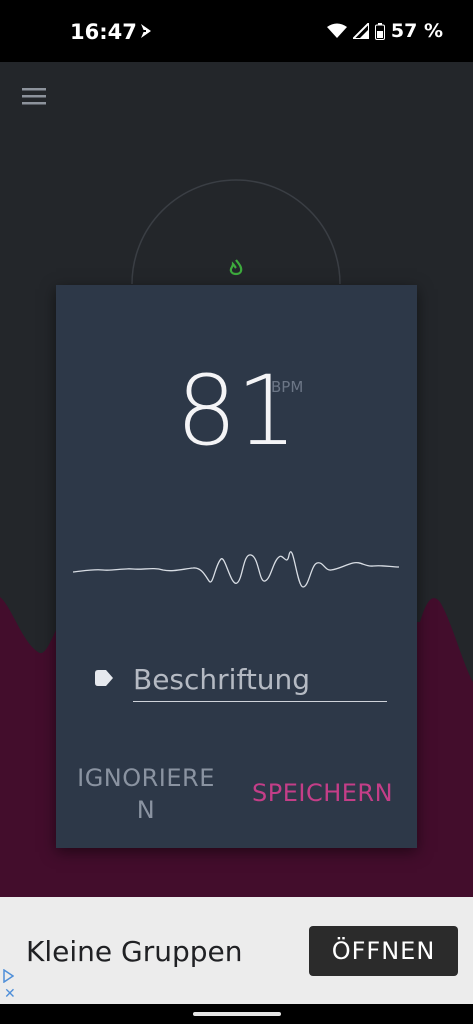 This screenshot has height=1024, width=473. Describe the element at coordinates (322, 793) in the screenshot. I see `save-button: SPEICHERN` at that location.